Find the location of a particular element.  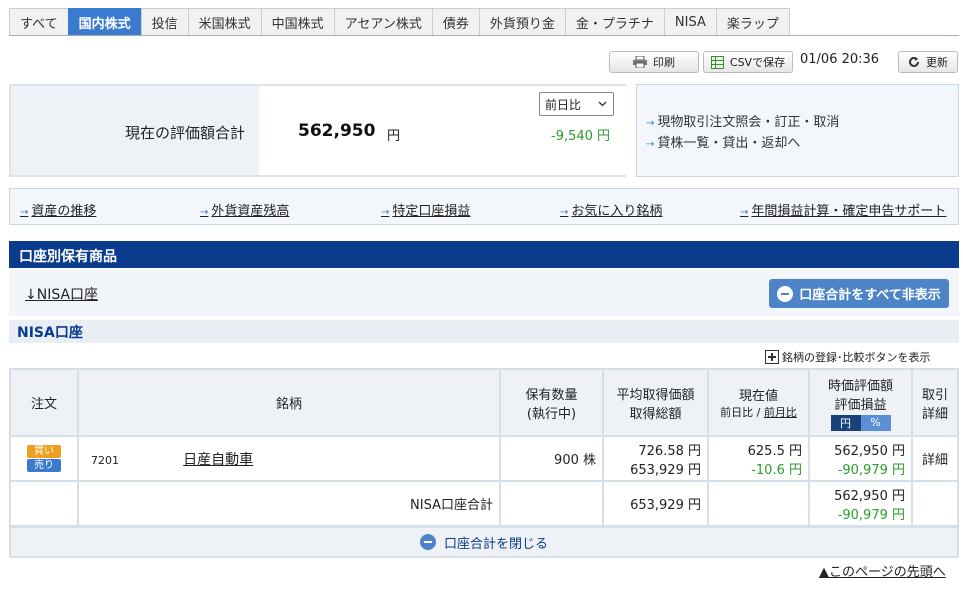

valuation-summary: 現在の評価額合計 562,950 円 前日比 -9,540 円 is located at coordinates (317, 130).